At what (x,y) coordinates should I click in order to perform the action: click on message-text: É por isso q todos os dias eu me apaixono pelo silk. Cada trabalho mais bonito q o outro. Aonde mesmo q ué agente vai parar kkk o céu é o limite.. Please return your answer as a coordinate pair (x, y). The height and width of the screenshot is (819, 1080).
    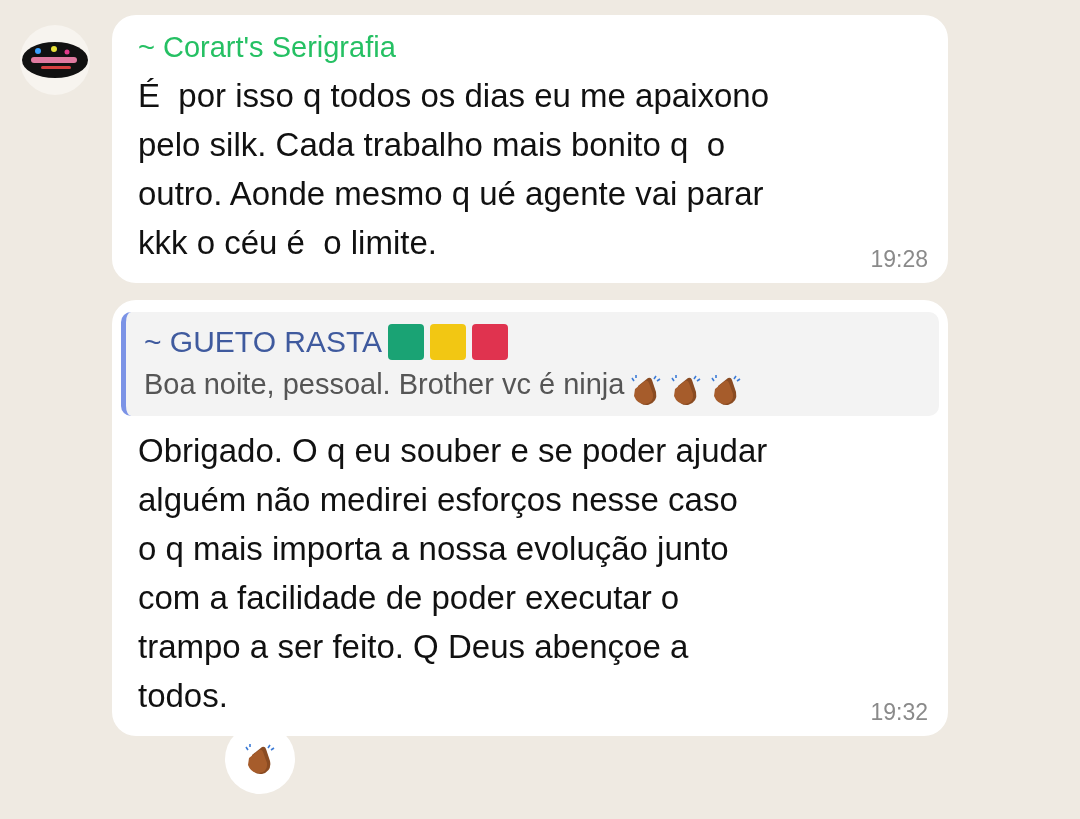
    Looking at the image, I should click on (454, 169).